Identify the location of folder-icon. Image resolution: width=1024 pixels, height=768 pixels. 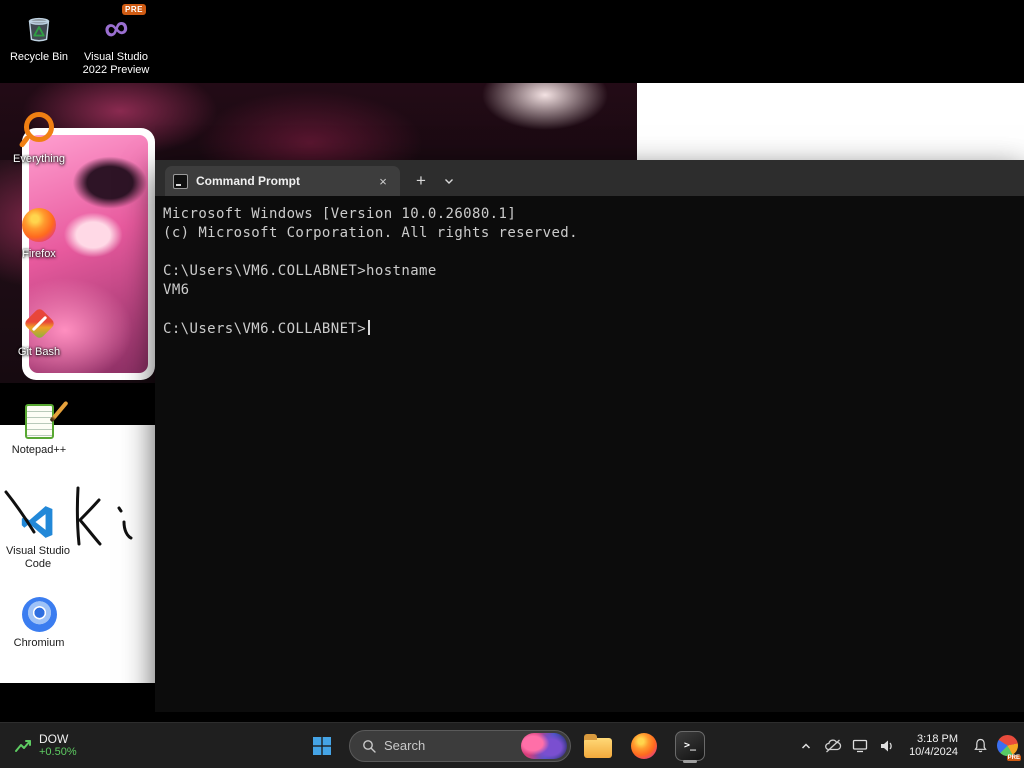
(598, 745).